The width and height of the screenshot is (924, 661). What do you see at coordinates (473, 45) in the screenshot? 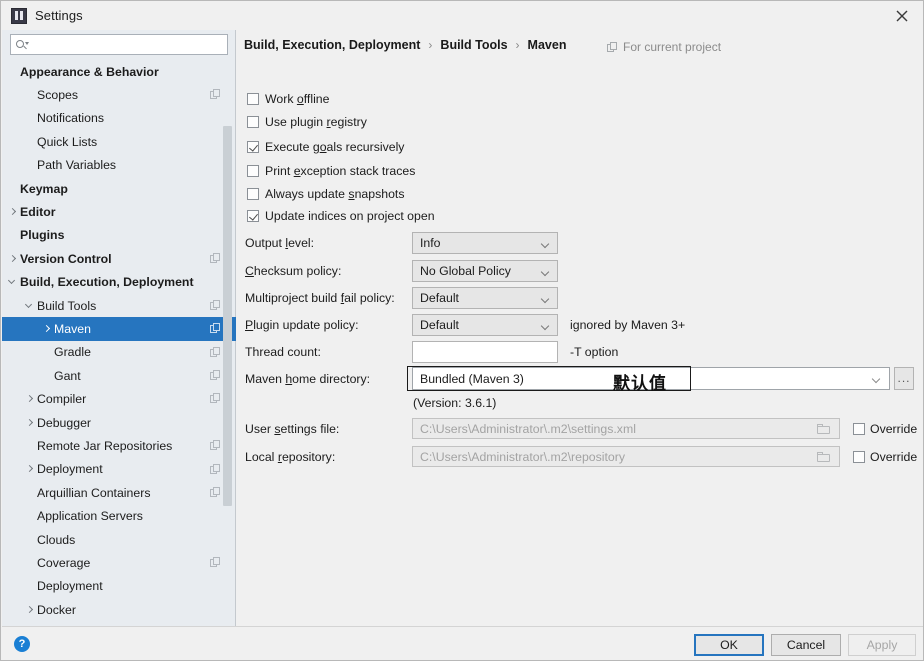
I see `breadcrumb-item-1: Build Tools` at bounding box center [473, 45].